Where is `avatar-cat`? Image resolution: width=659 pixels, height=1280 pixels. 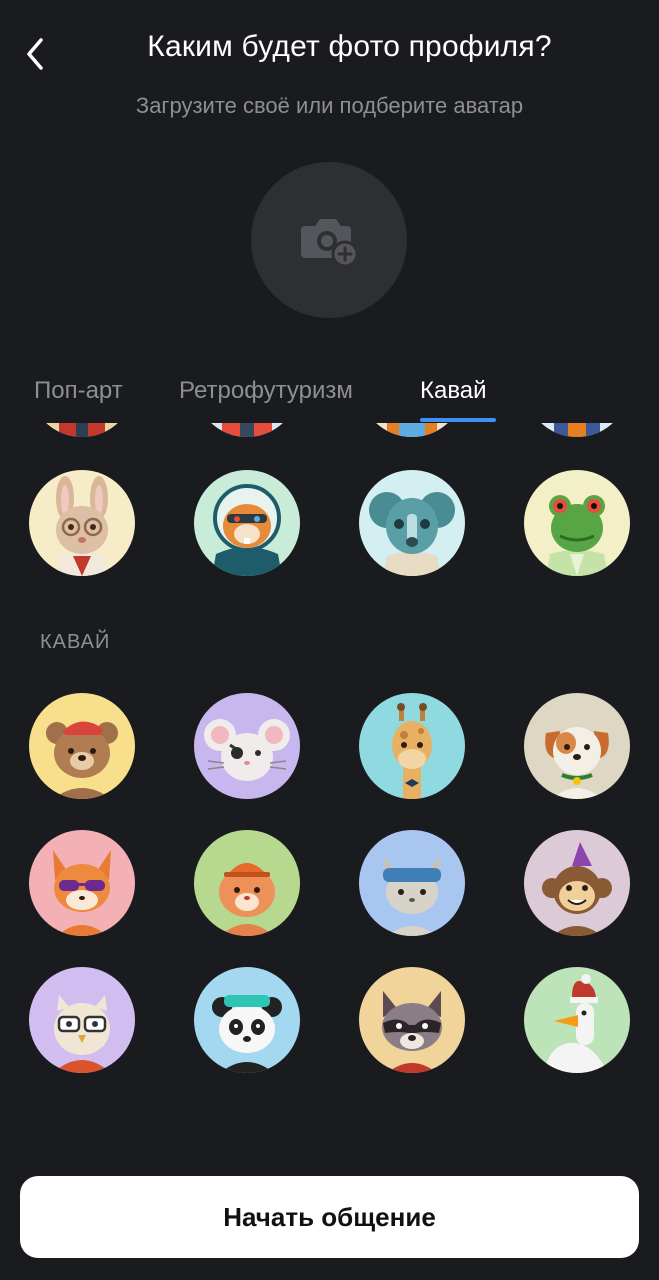 avatar-cat is located at coordinates (412, 883).